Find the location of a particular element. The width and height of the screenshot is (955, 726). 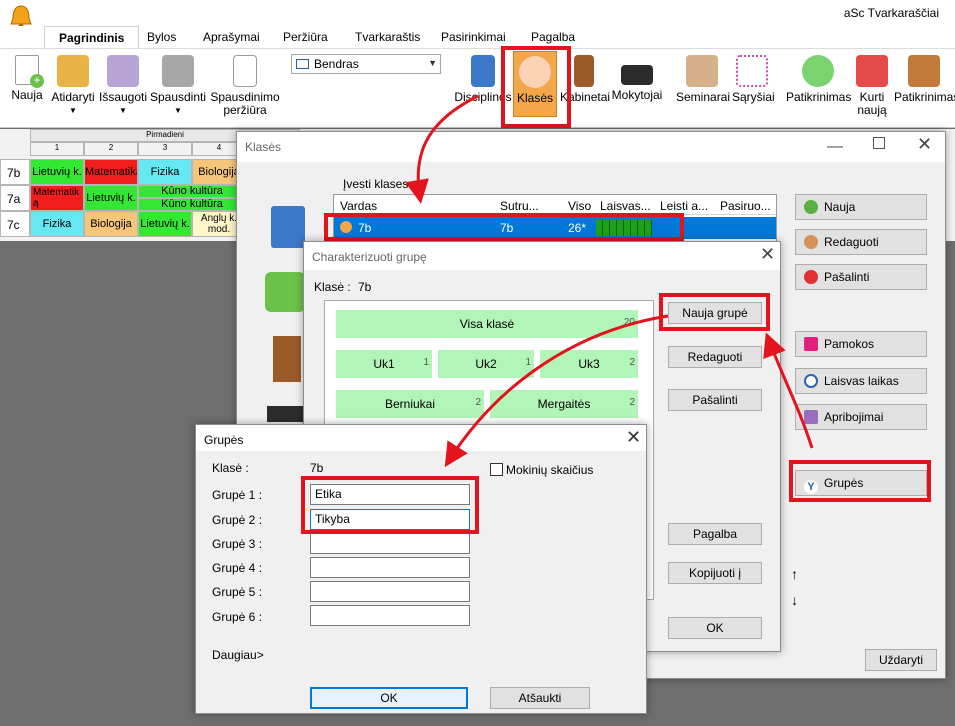

arrow-newgroup-to-inputs is located at coordinates (556, 391).